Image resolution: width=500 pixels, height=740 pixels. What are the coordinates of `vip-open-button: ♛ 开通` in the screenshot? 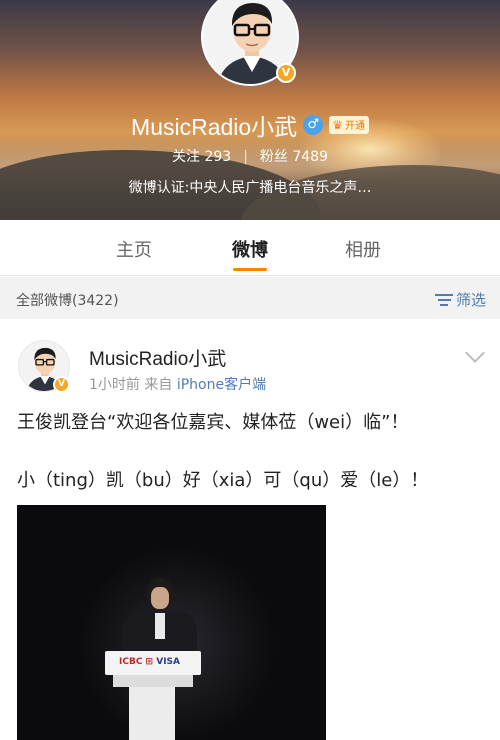 It's located at (349, 125).